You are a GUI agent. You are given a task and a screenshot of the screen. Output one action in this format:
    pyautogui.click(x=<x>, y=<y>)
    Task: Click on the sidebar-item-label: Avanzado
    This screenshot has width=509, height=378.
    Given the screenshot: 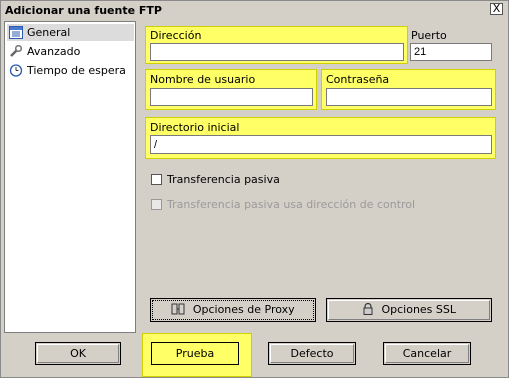 What is the action you would take?
    pyautogui.click(x=54, y=51)
    